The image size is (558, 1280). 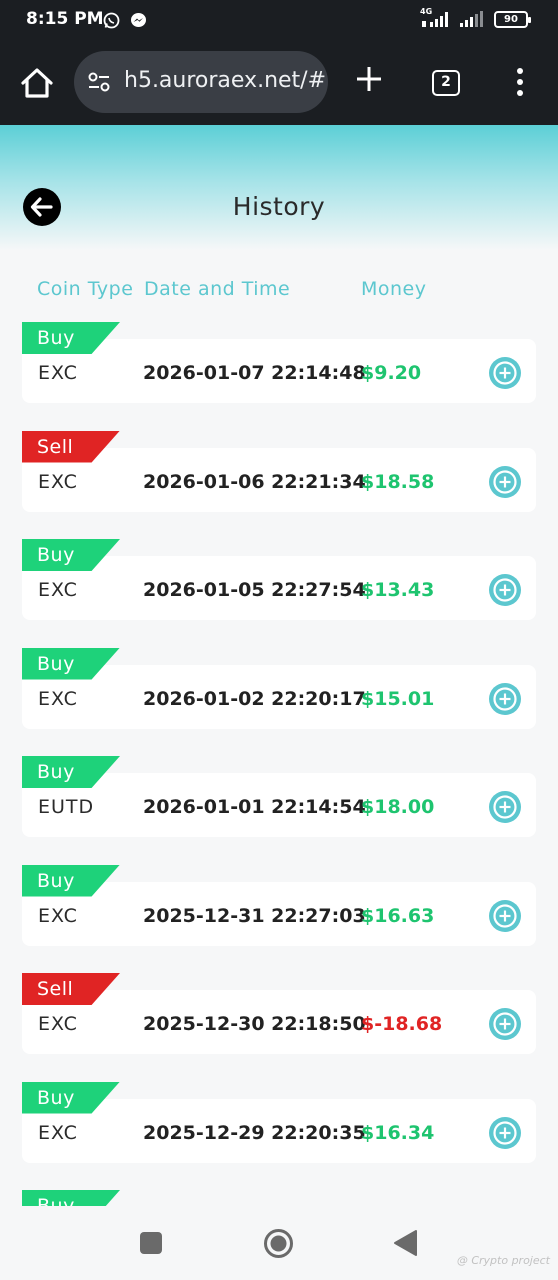 I want to click on date-time: 2025-12-29 22:20:35, so click(x=254, y=1132).